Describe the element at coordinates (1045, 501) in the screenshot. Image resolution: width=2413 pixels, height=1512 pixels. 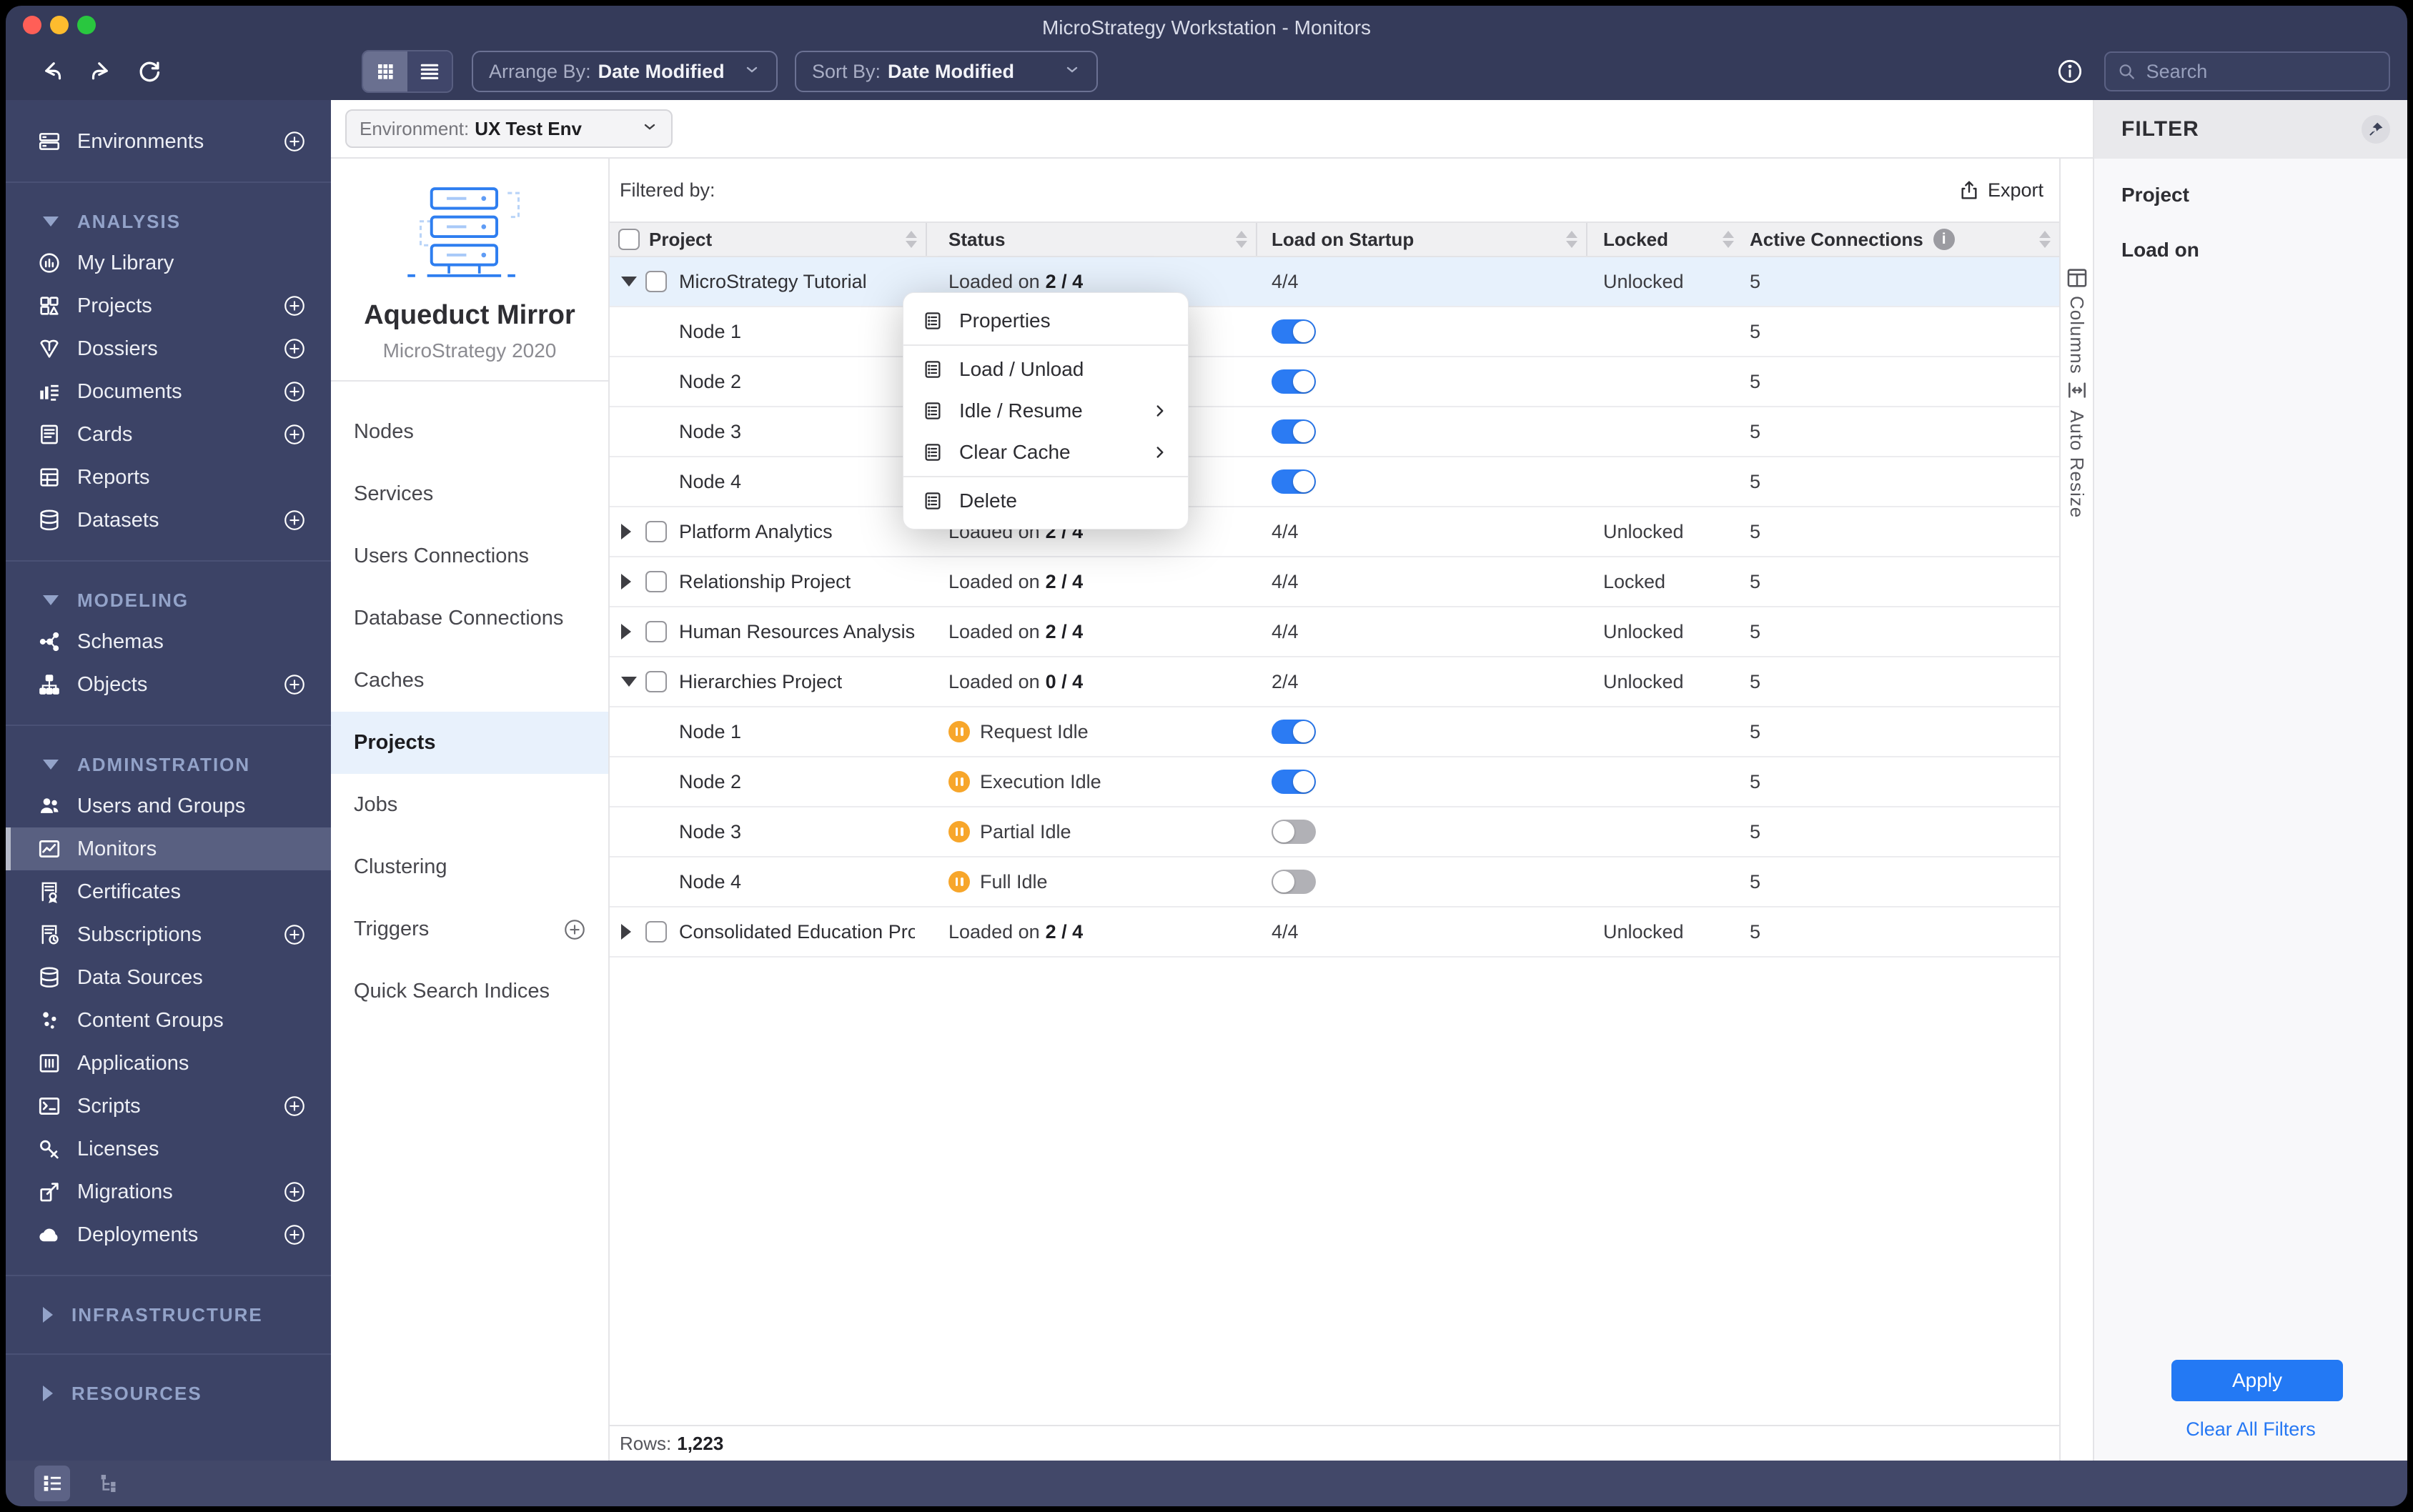
I see `menu-item-delete: Delete` at that location.